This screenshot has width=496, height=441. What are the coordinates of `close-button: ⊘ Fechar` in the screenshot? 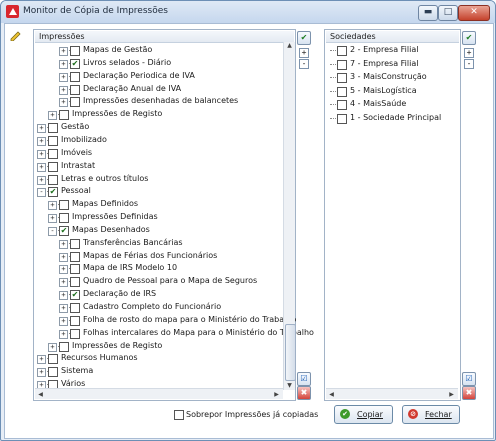 It's located at (431, 414).